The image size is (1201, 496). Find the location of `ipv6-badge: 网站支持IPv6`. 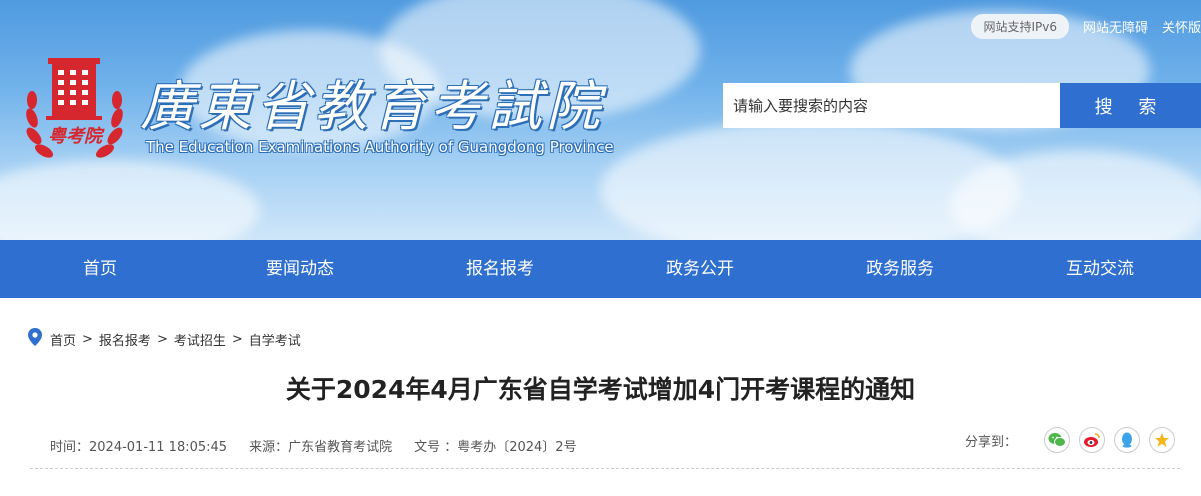

ipv6-badge: 网站支持IPv6 is located at coordinates (1020, 26).